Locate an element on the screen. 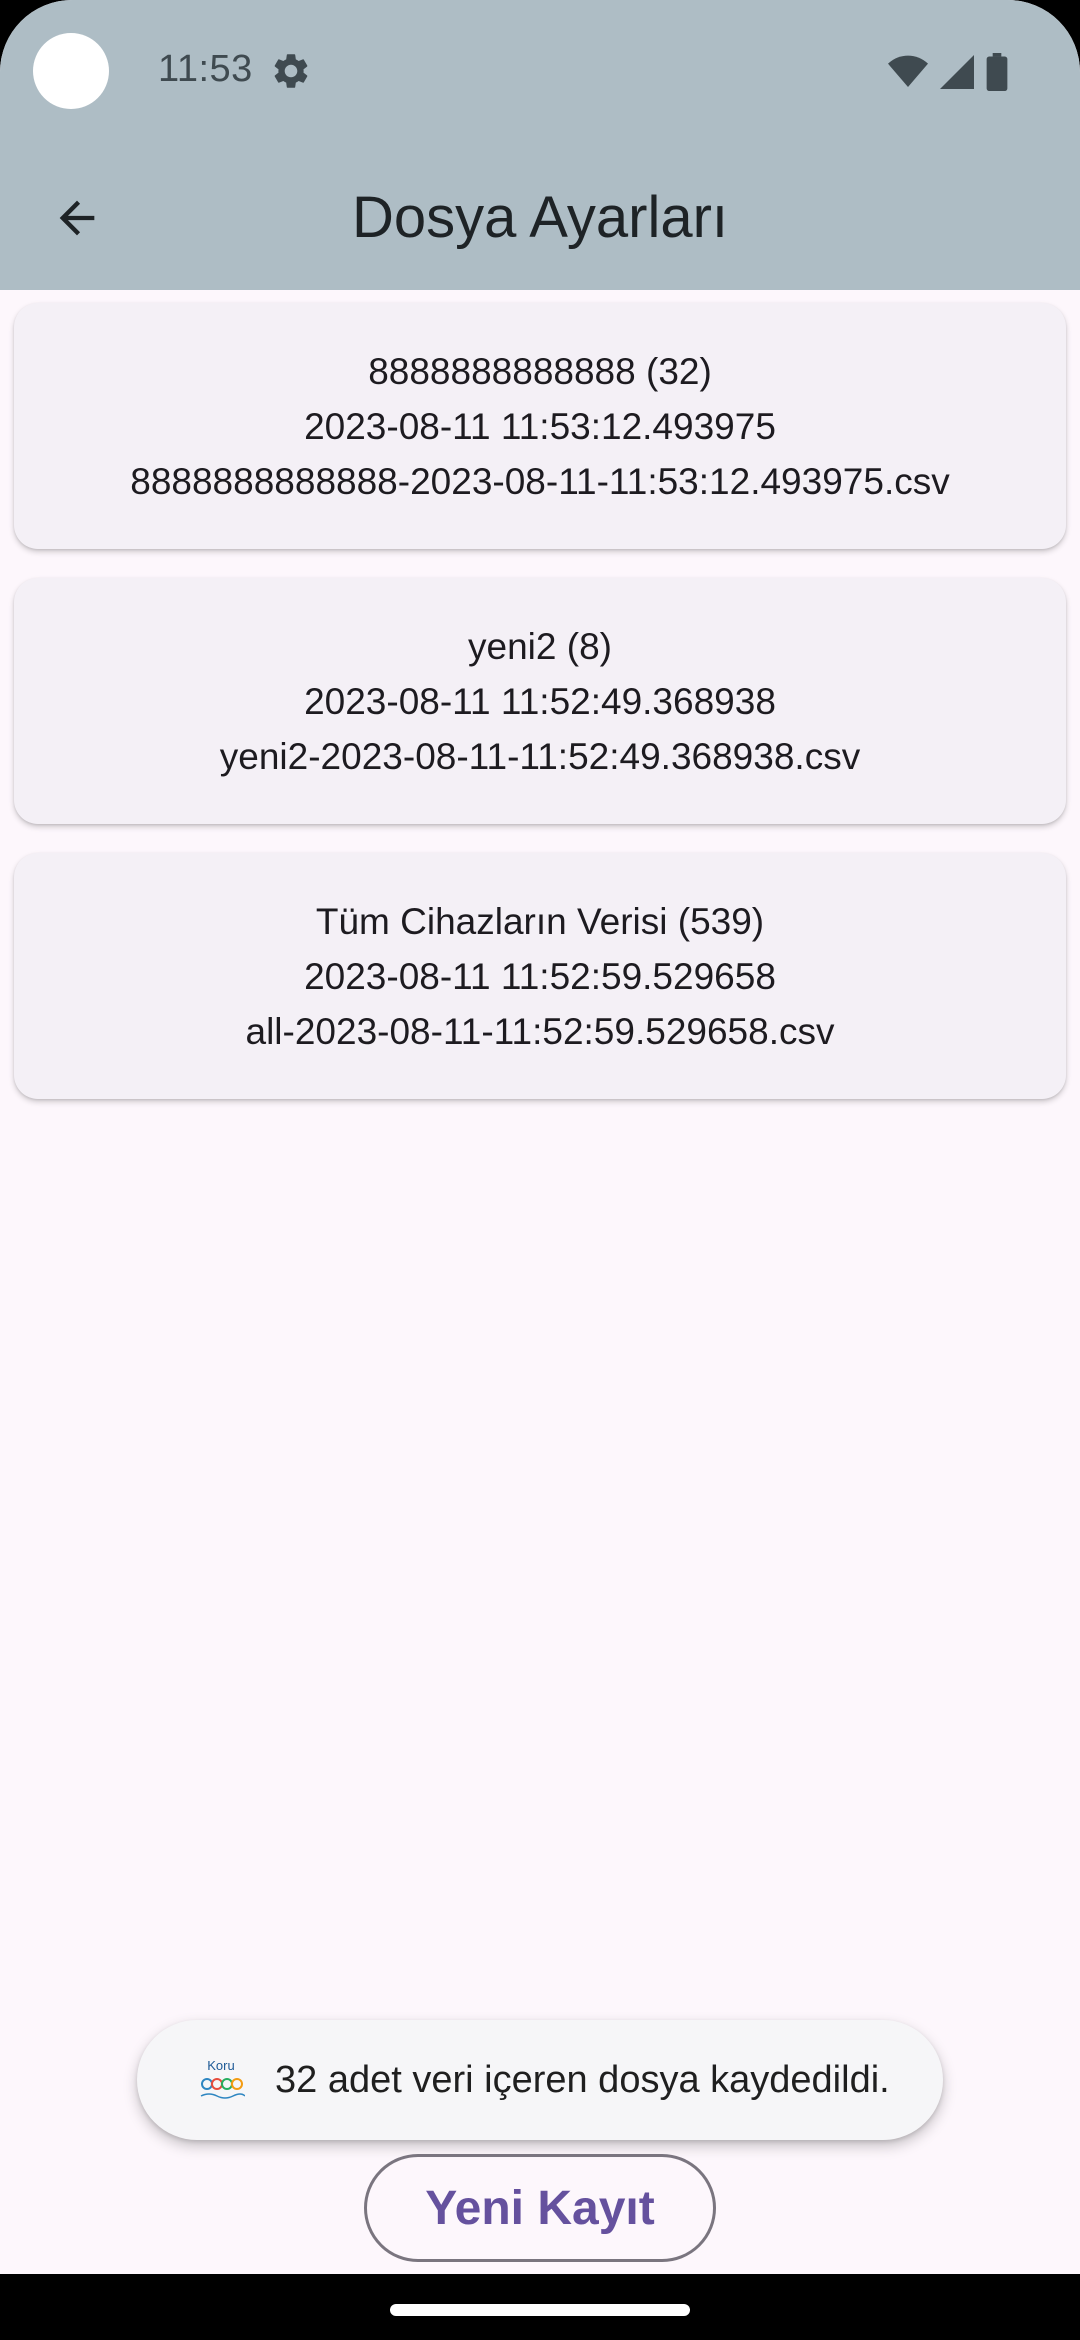 This screenshot has height=2340, width=1080. file-timestamp: 2023-08-11 11:52:59.529658 is located at coordinates (540, 976).